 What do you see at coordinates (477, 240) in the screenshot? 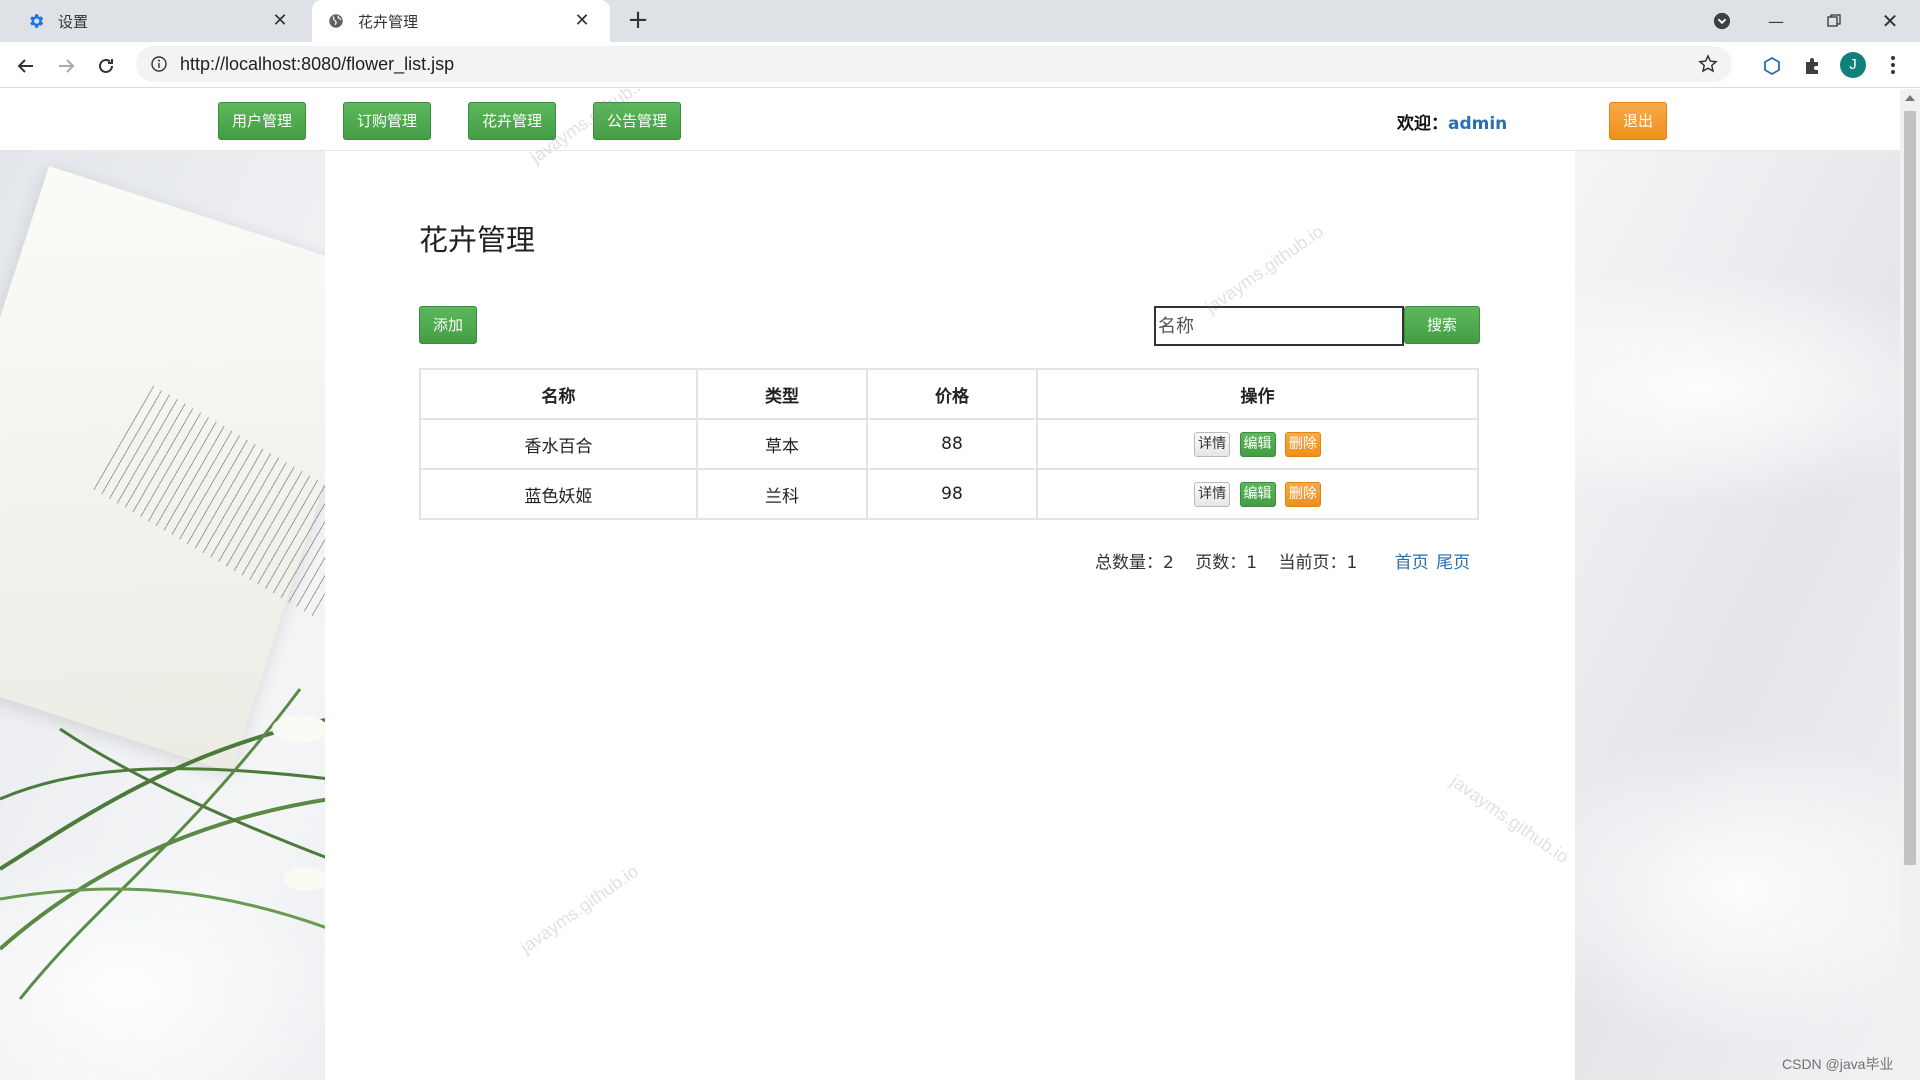
I see `page-title: 花卉管理` at bounding box center [477, 240].